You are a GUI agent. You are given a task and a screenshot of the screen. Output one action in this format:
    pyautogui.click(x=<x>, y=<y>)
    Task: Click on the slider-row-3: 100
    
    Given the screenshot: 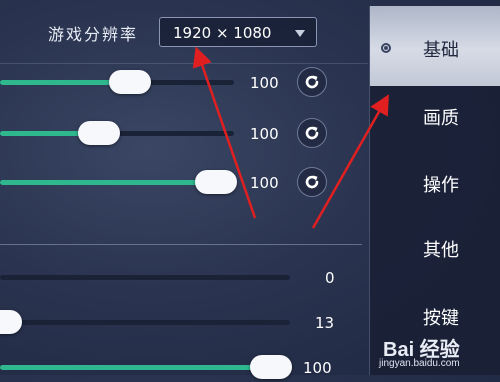 What is the action you would take?
    pyautogui.click(x=184, y=182)
    